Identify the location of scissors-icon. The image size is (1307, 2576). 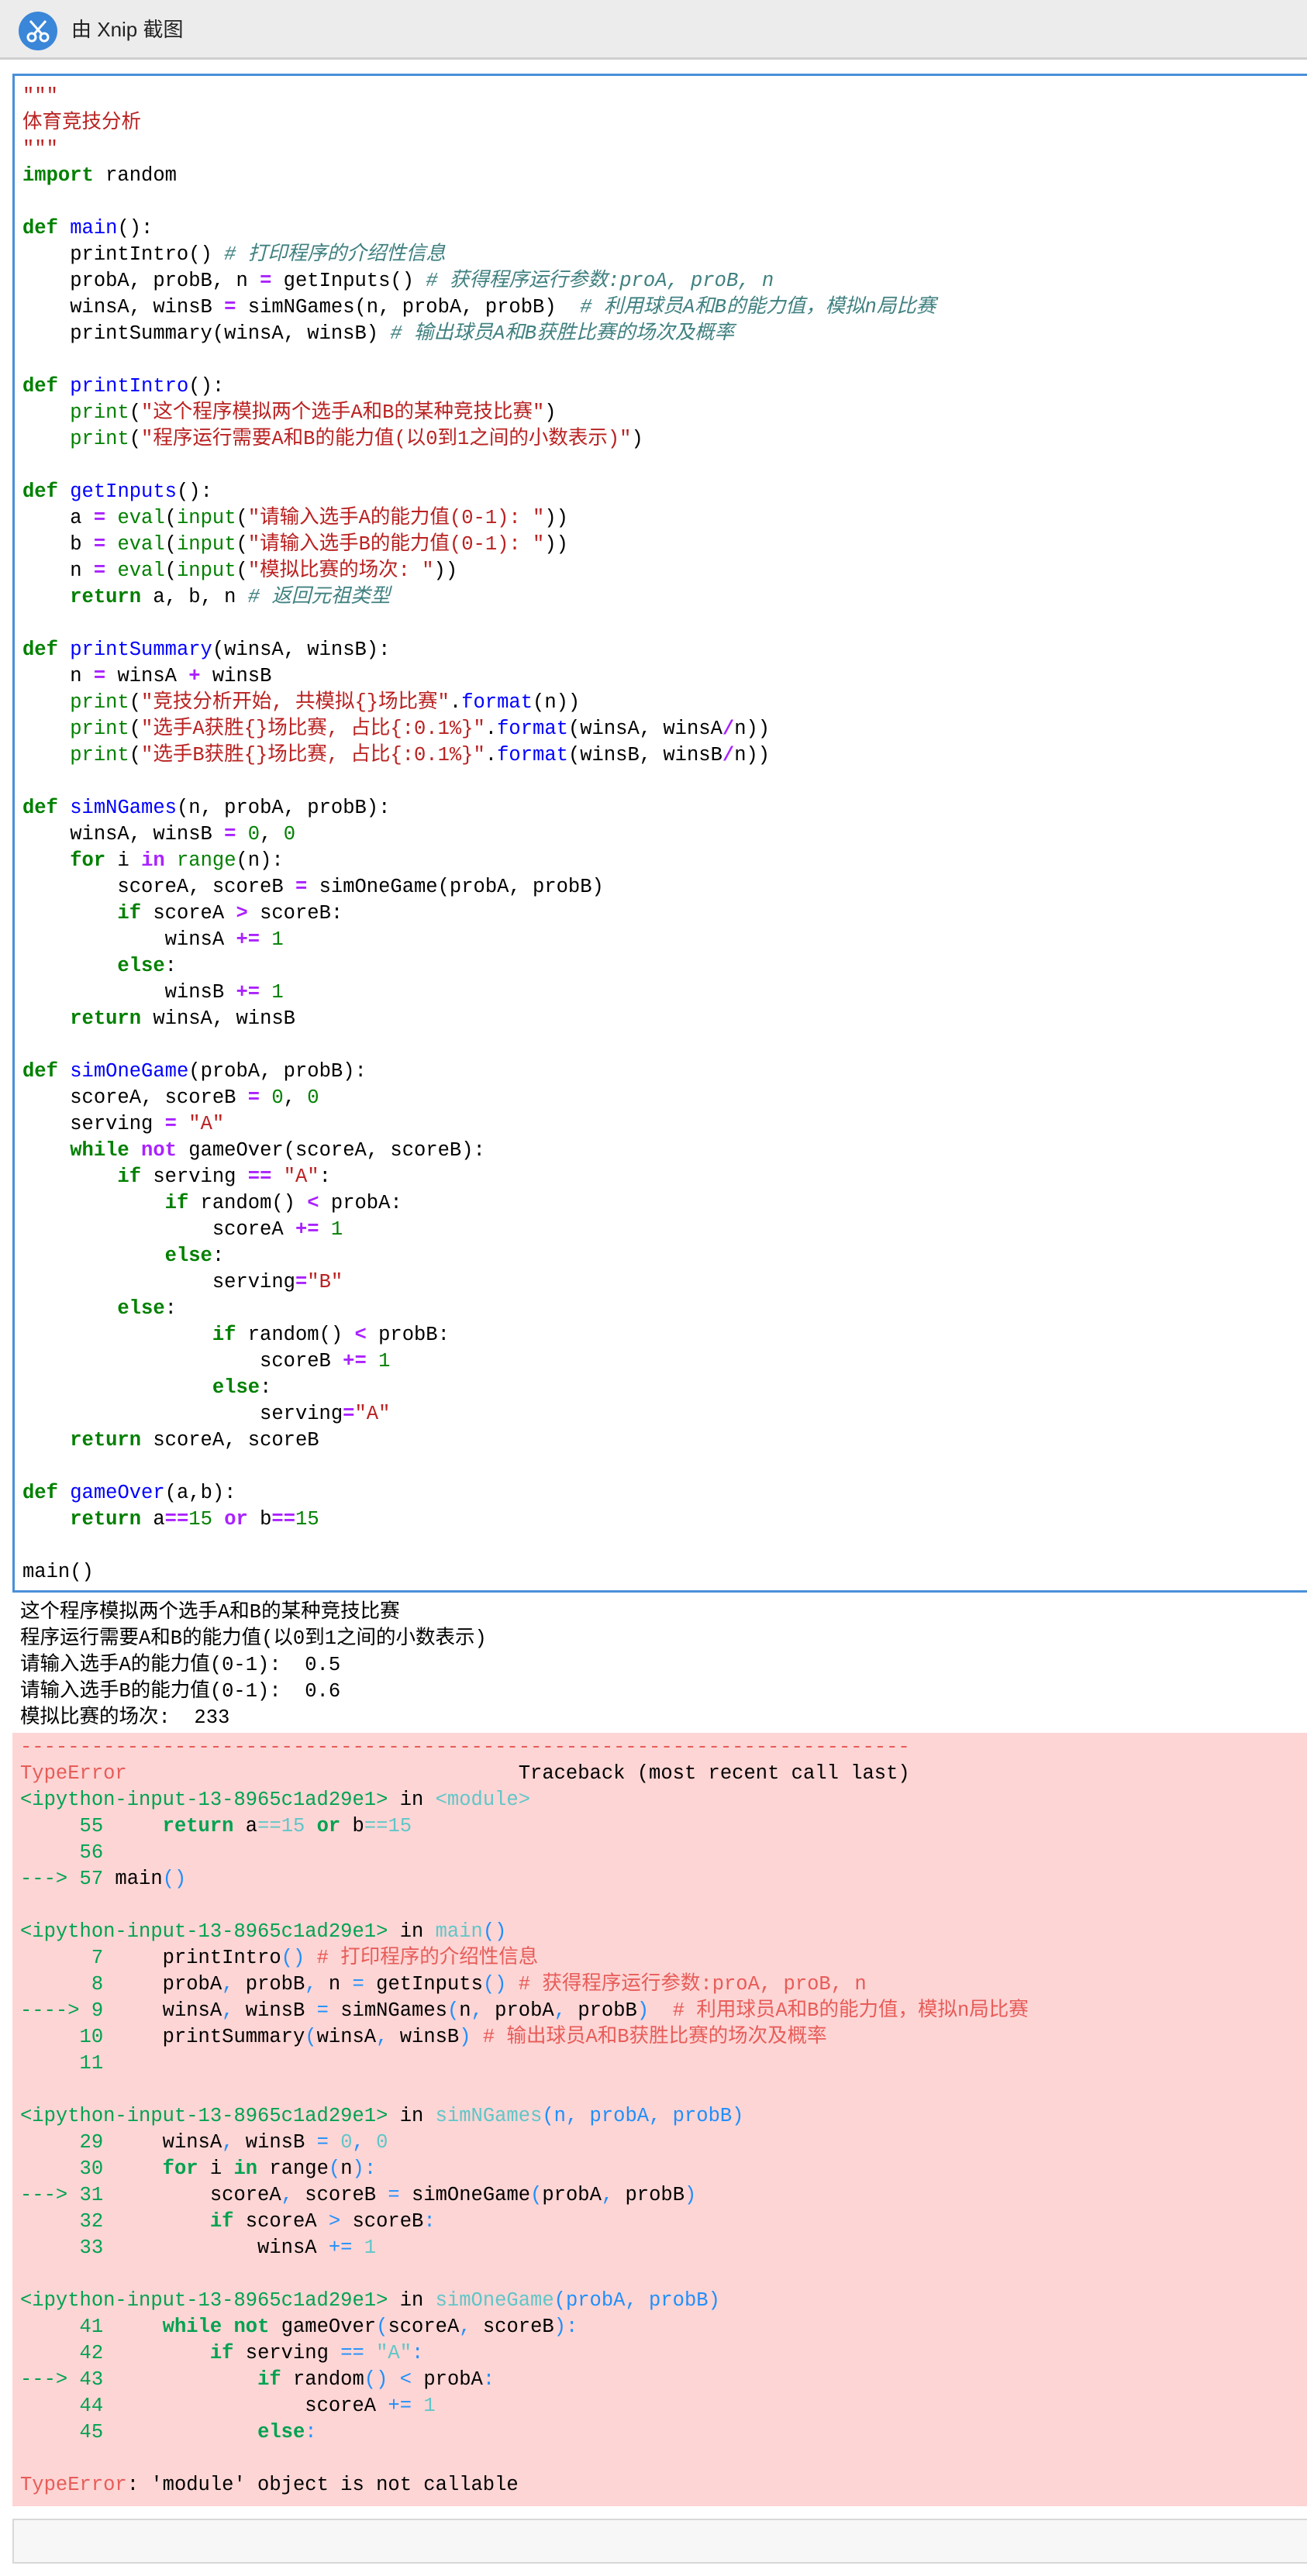
(38, 31).